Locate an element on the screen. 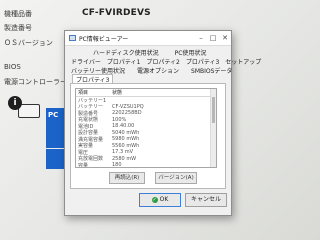 This screenshot has width=320, height=240. column-header-item: 項目 is located at coordinates (94, 92).